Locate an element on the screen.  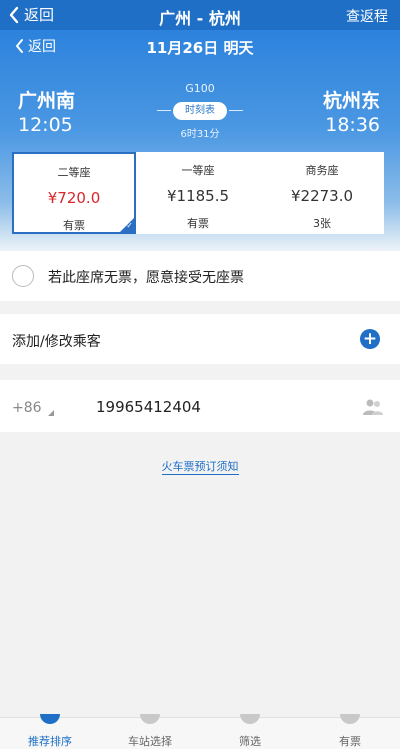
return-trip-button: 查返程 is located at coordinates (367, 16).